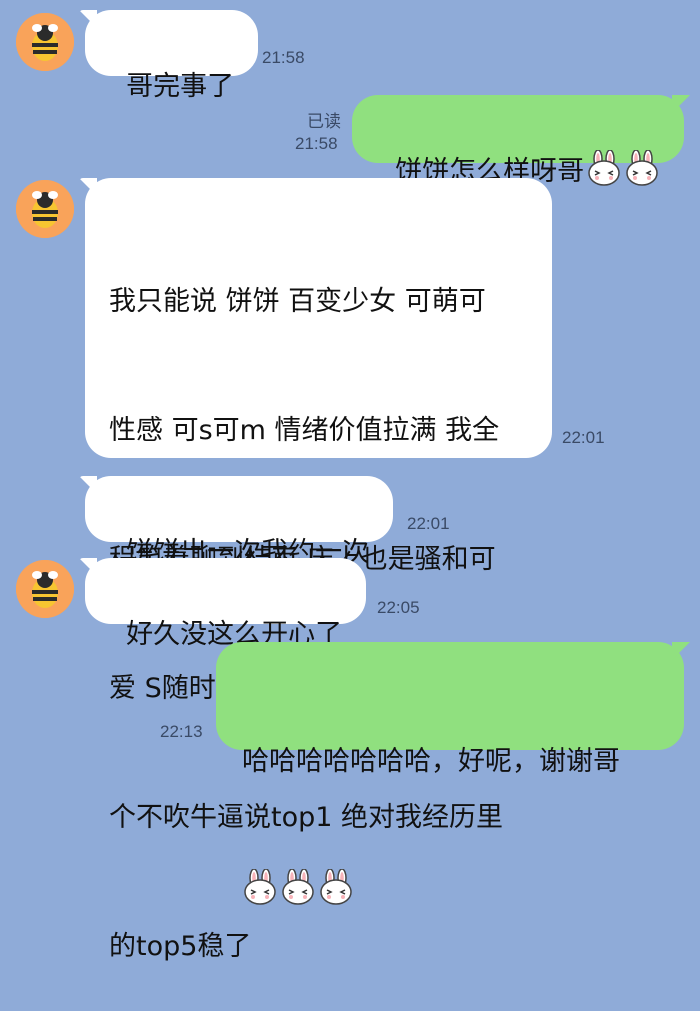 This screenshot has height=1011, width=700. I want to click on message-bubble-incoming: 哥完事了, so click(172, 56).